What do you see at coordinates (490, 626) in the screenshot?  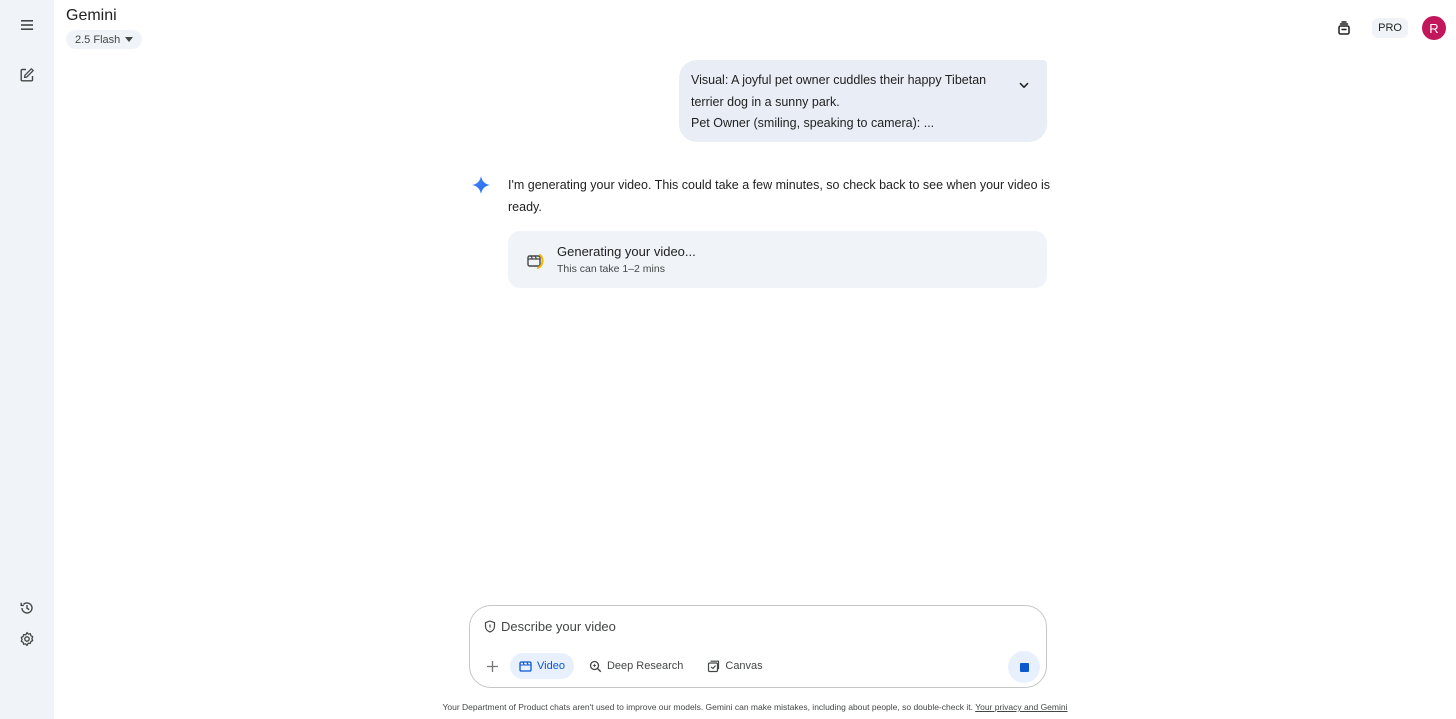 I see `shield-icon` at bounding box center [490, 626].